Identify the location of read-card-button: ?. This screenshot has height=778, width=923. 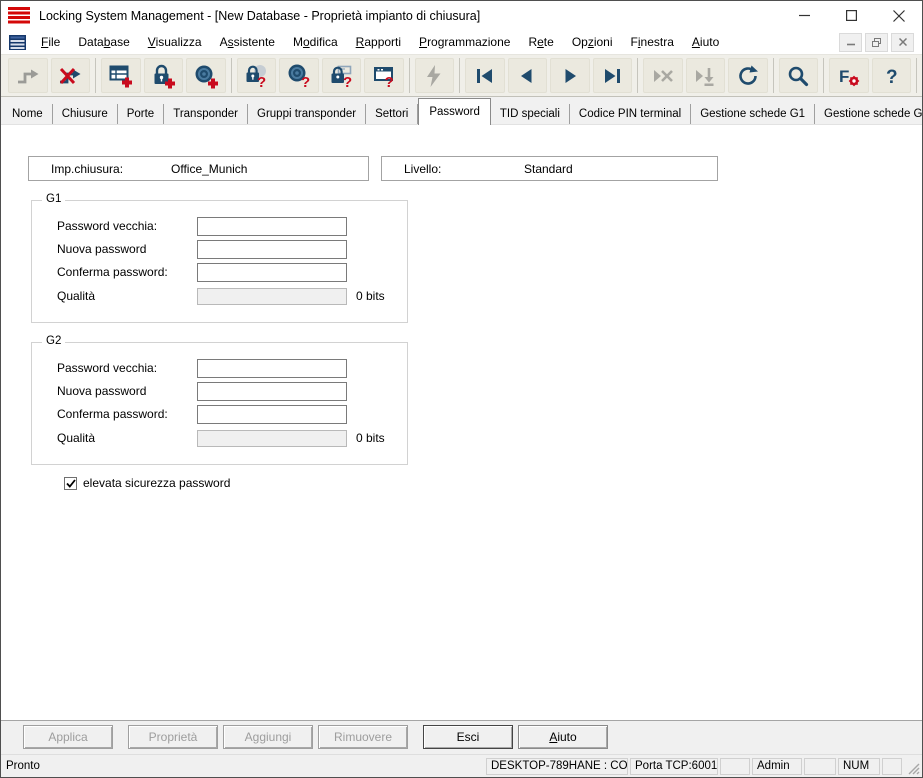
(384, 75).